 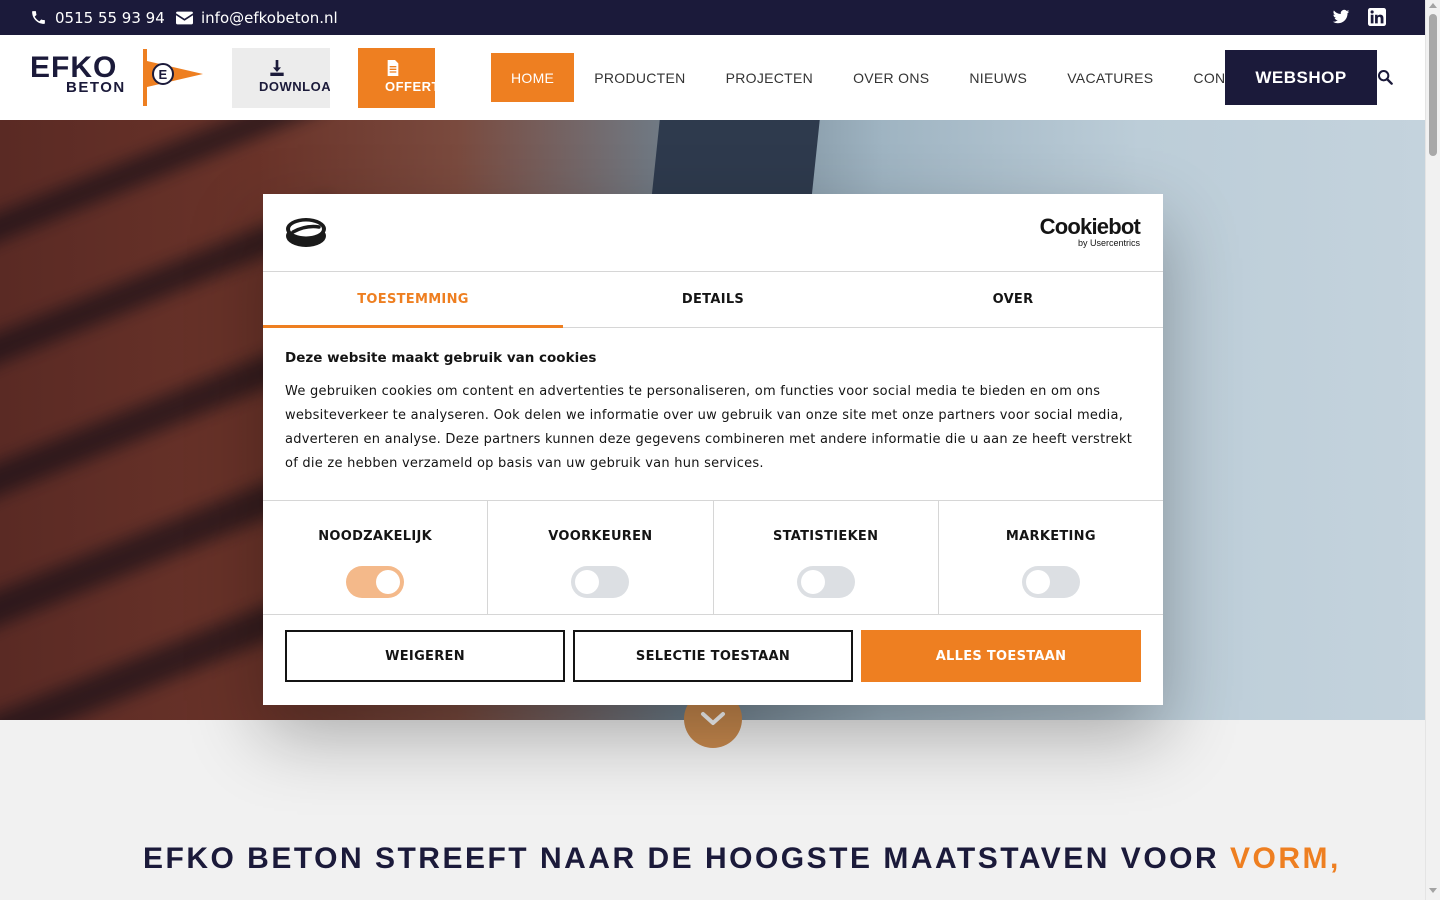 I want to click on twitter-icon, so click(x=1341, y=17).